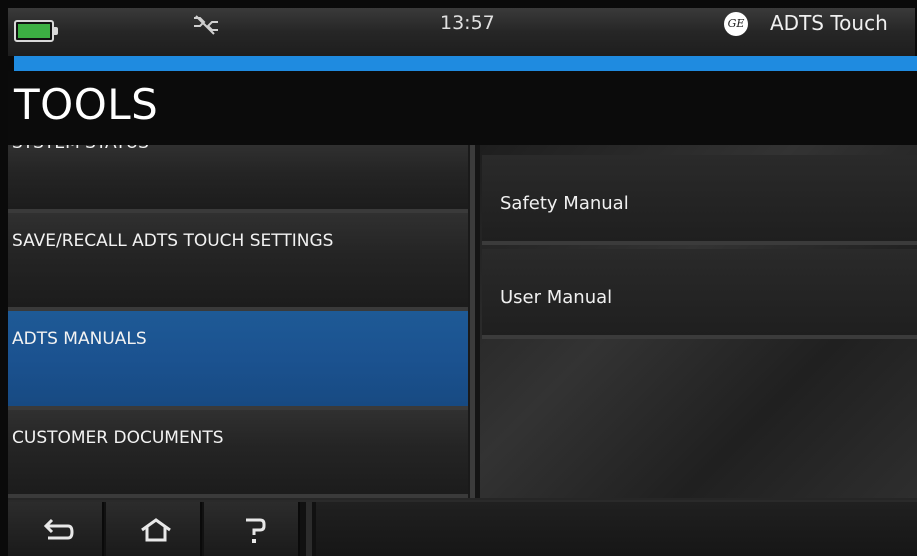  What do you see at coordinates (86, 104) in the screenshot?
I see `page-title: TOOLS` at bounding box center [86, 104].